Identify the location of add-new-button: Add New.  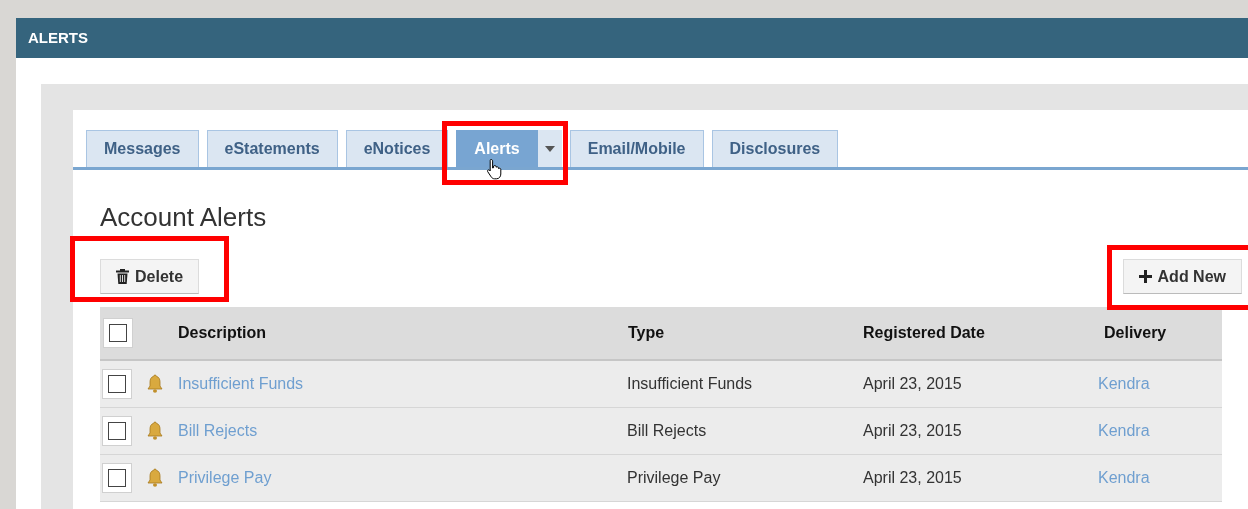
(1182, 276).